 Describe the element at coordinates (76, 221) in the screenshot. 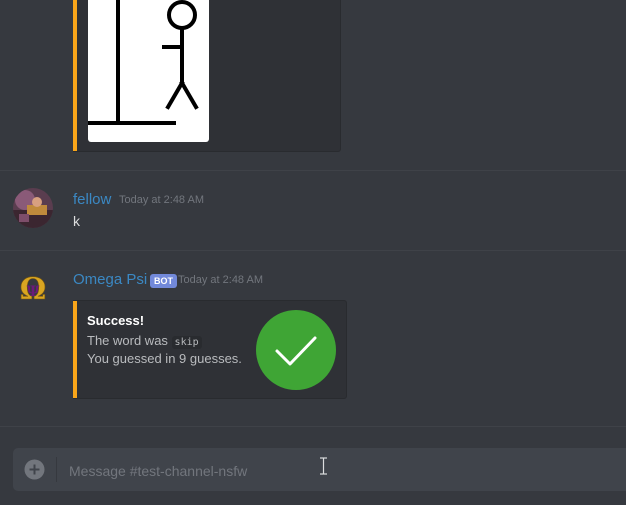

I see `message-text: k` at that location.